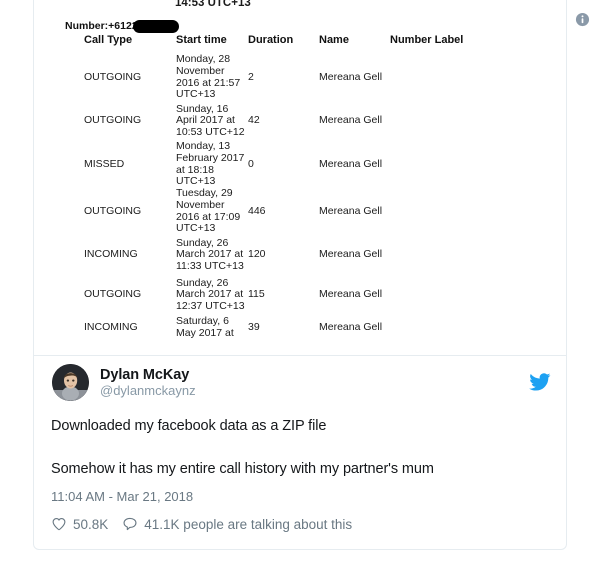  What do you see at coordinates (271, 40) in the screenshot?
I see `column-header-duration: Duration` at bounding box center [271, 40].